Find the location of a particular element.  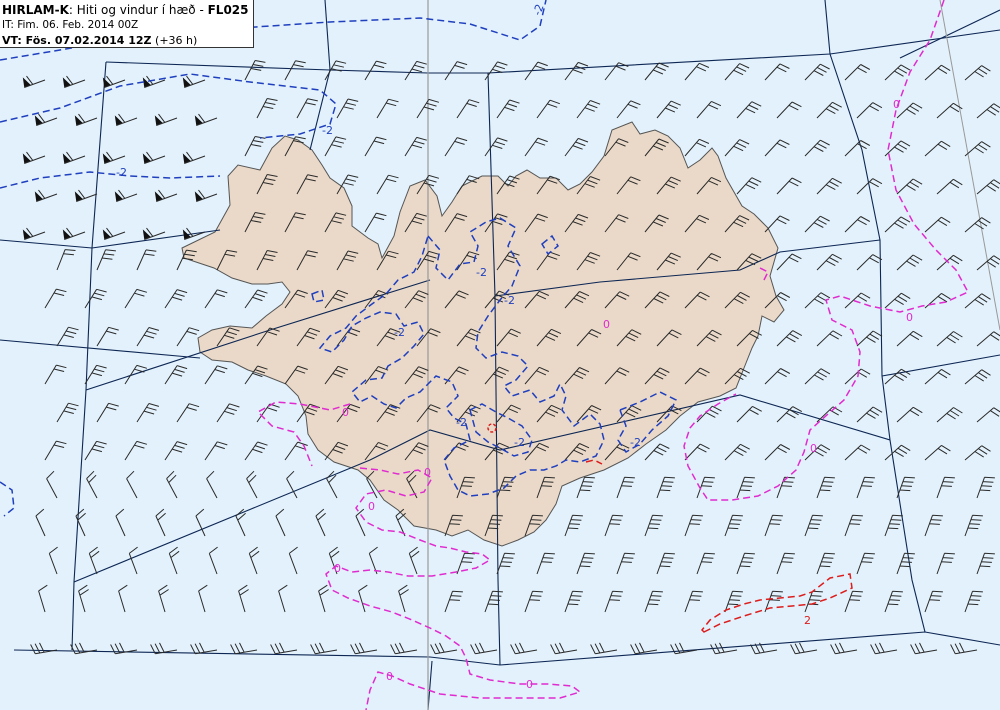

map-title: HIRLAM-K: Hiti og vindur í hæð - FL025 is located at coordinates (127, 10).